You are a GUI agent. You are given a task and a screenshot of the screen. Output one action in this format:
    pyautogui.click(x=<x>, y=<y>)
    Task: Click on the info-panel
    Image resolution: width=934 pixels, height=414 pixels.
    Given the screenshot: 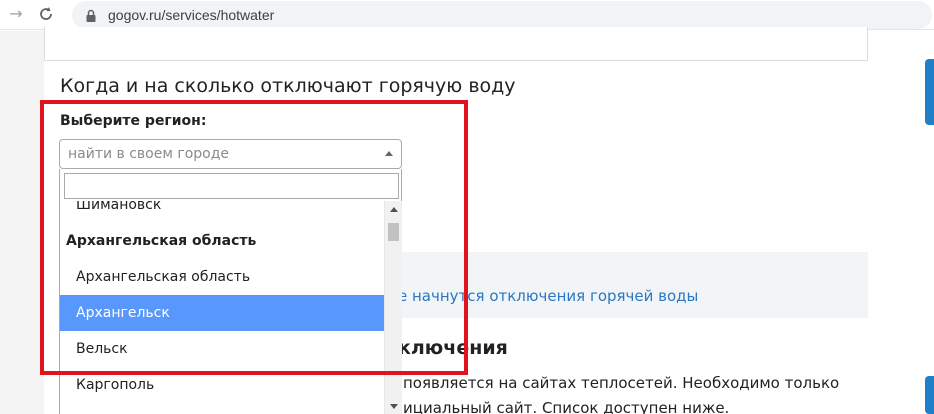 What is the action you would take?
    pyautogui.click(x=635, y=285)
    